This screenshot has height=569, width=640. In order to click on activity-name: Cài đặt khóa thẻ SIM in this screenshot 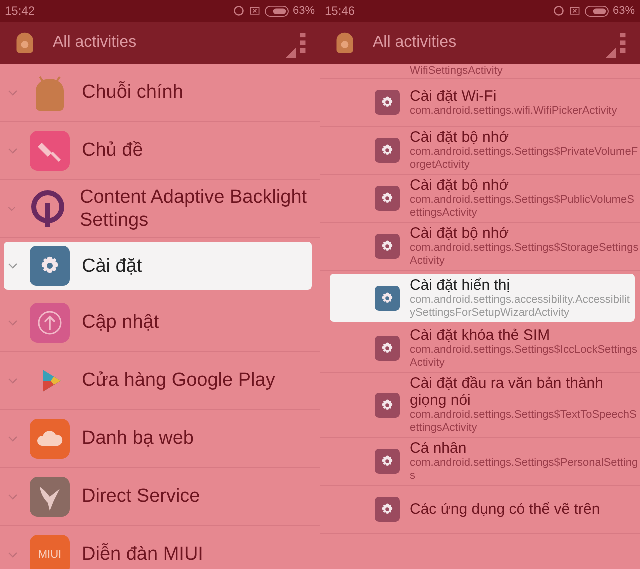, I will do `click(481, 335)`.